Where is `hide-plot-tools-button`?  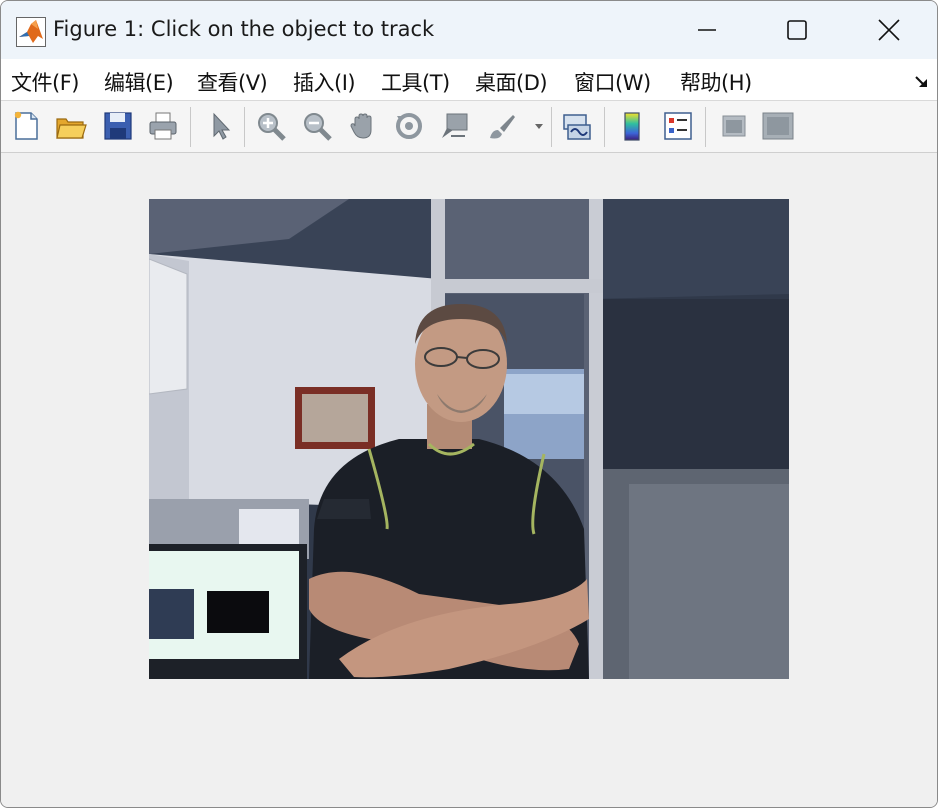 hide-plot-tools-button is located at coordinates (734, 126).